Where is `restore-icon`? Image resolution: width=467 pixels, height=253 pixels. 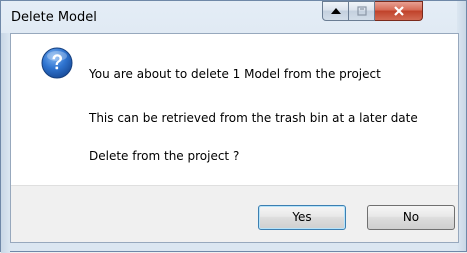
restore-icon is located at coordinates (361, 11).